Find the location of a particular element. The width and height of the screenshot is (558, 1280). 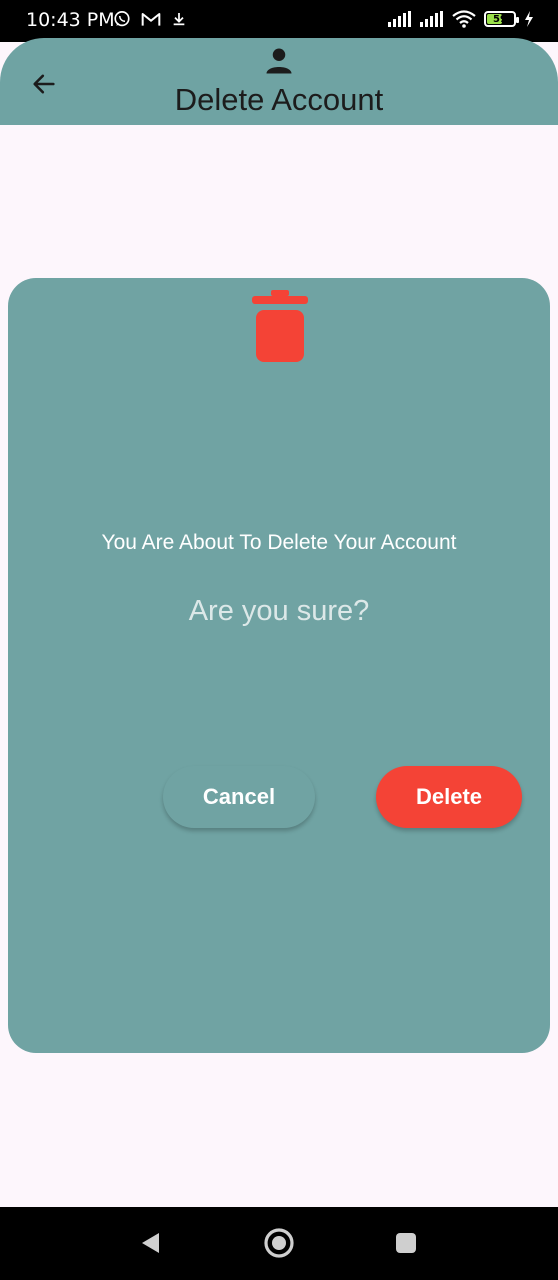

gmail-icon is located at coordinates (151, 19).